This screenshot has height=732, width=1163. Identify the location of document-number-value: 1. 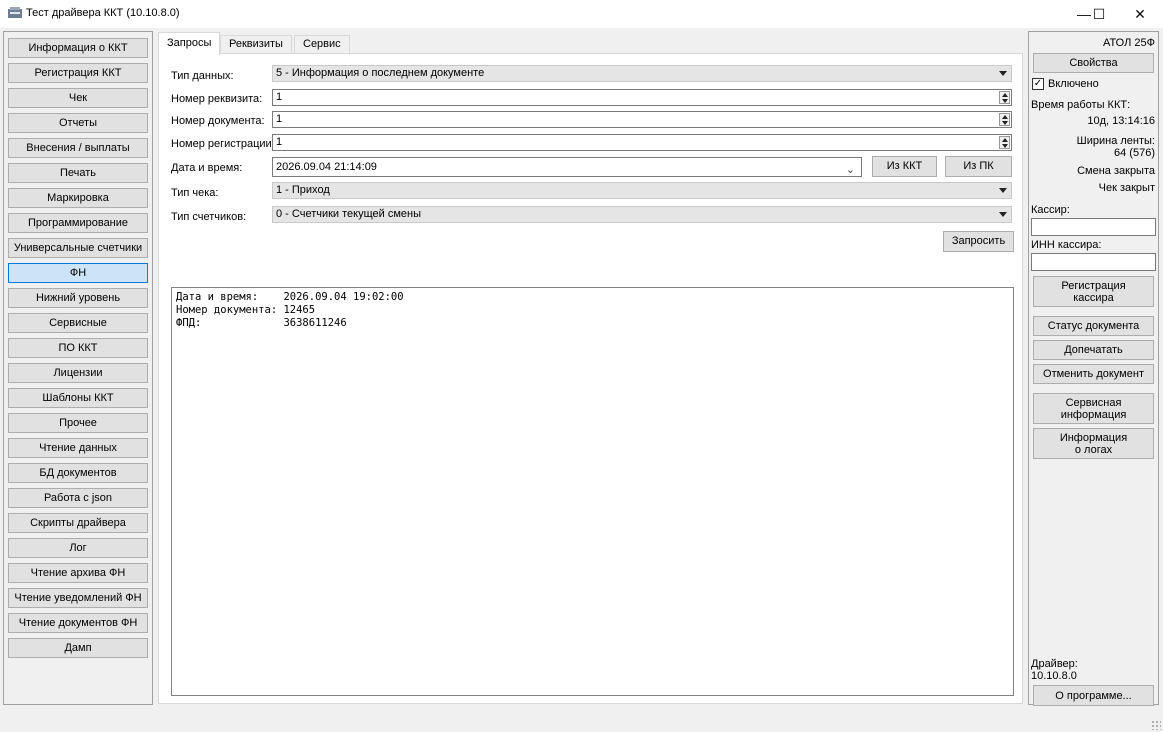
(279, 119).